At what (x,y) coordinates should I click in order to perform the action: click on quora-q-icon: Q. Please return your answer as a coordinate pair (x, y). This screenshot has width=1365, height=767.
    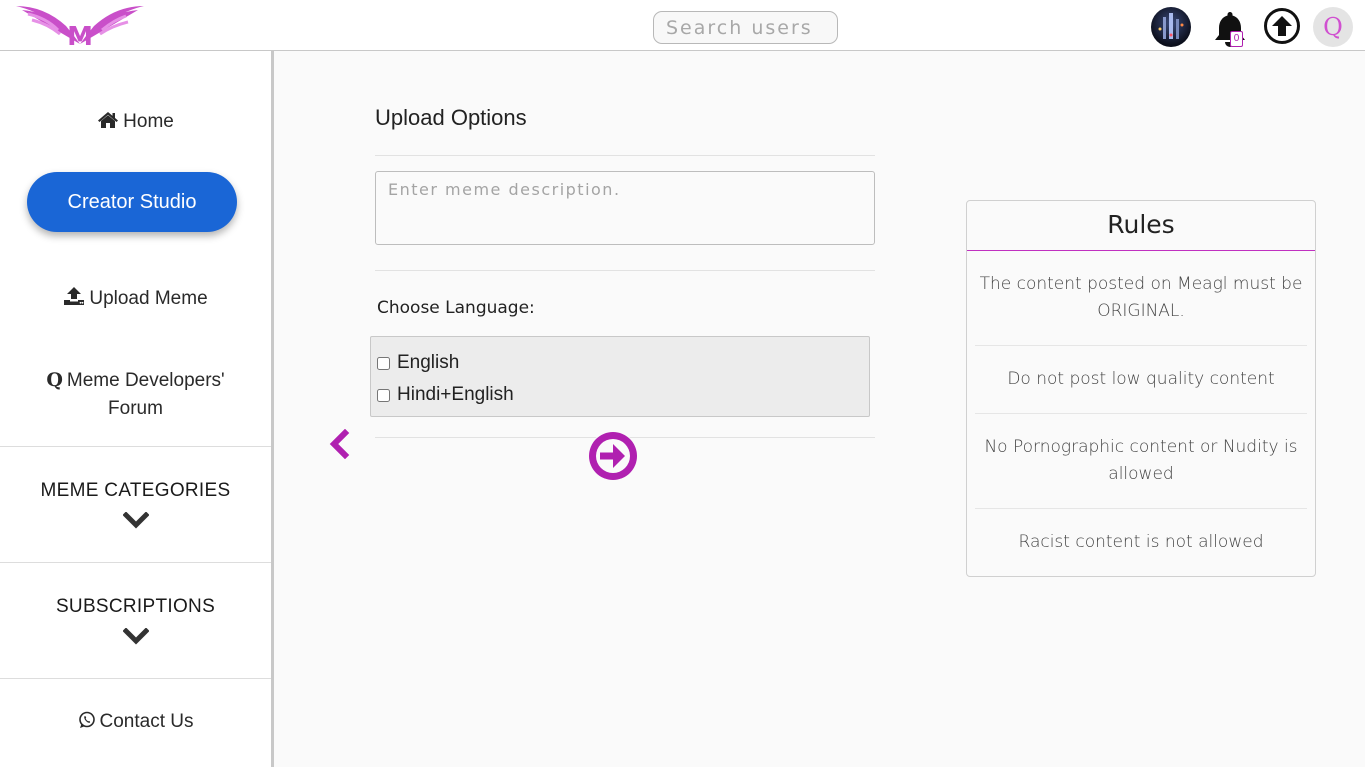
    Looking at the image, I should click on (54, 380).